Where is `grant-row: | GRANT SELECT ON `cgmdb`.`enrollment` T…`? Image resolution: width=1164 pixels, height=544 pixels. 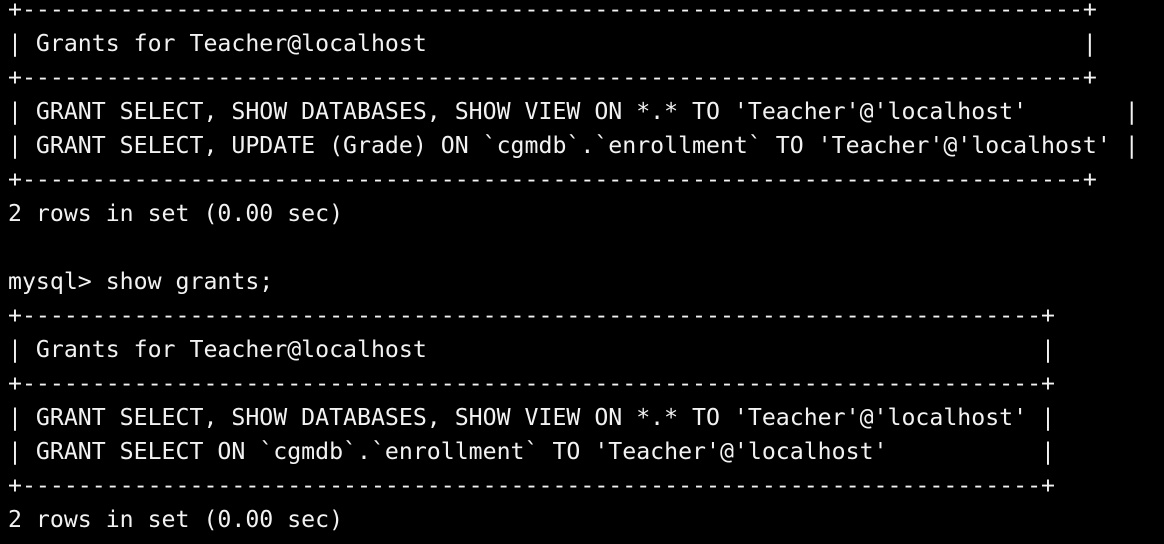
grant-row: | GRANT SELECT ON `cgmdb`.`enrollment` T… is located at coordinates (532, 451).